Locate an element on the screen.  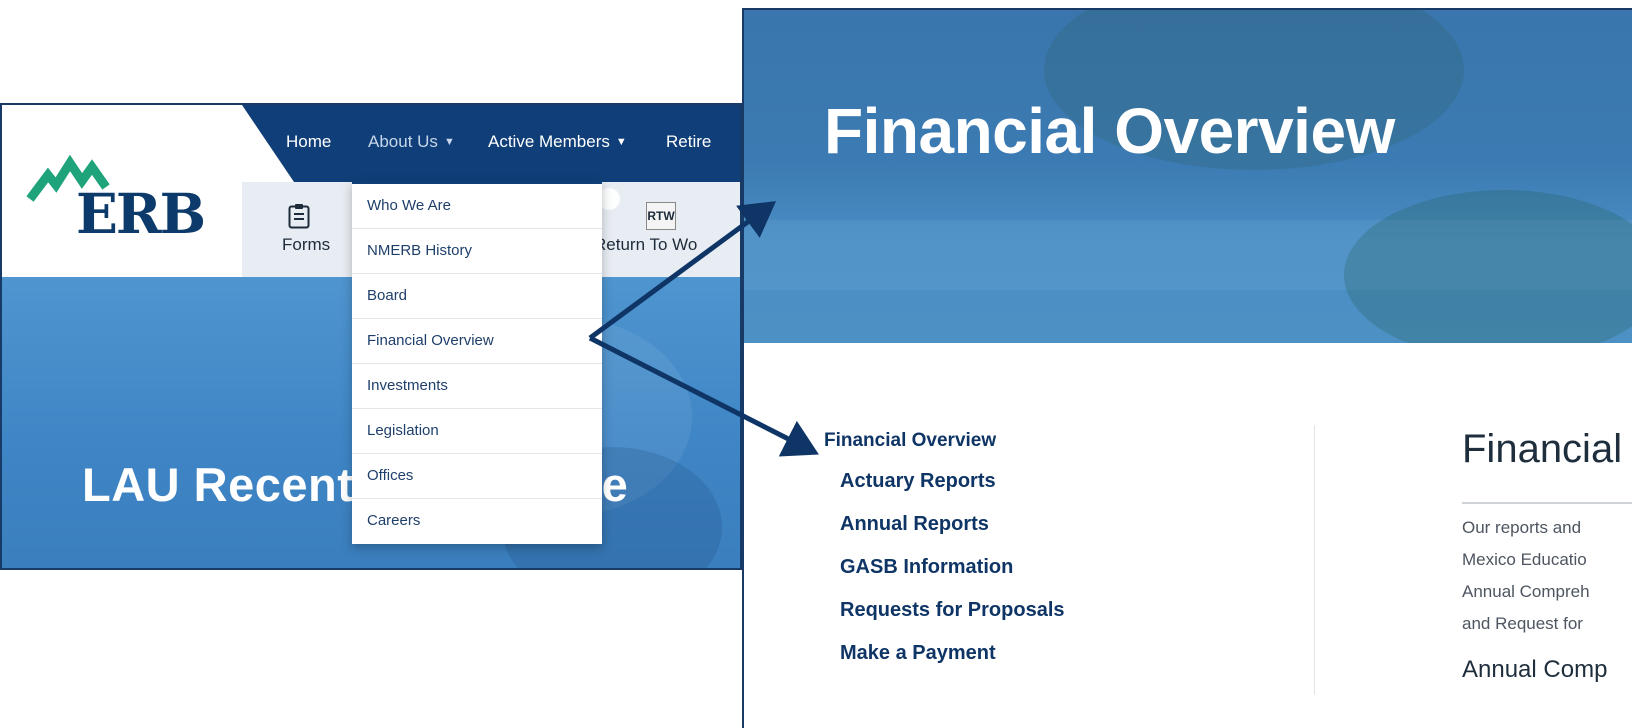
nav-item-label: Home is located at coordinates (309, 141).